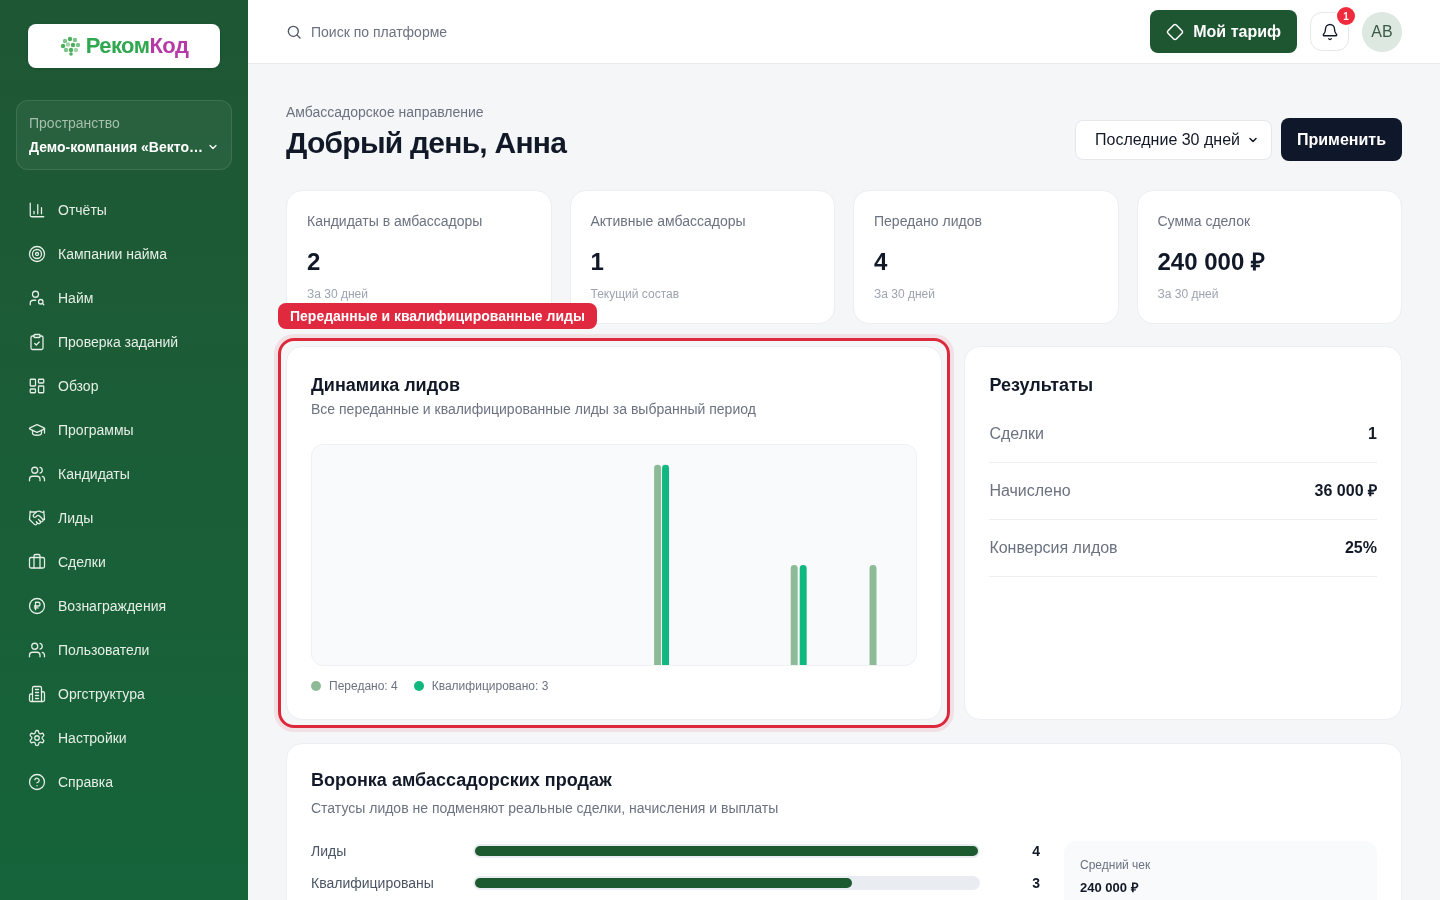 This screenshot has width=1440, height=900. What do you see at coordinates (534, 409) in the screenshot?
I see `card-subtitle: Все переданные и квалифицированные лиды за выбранный период` at bounding box center [534, 409].